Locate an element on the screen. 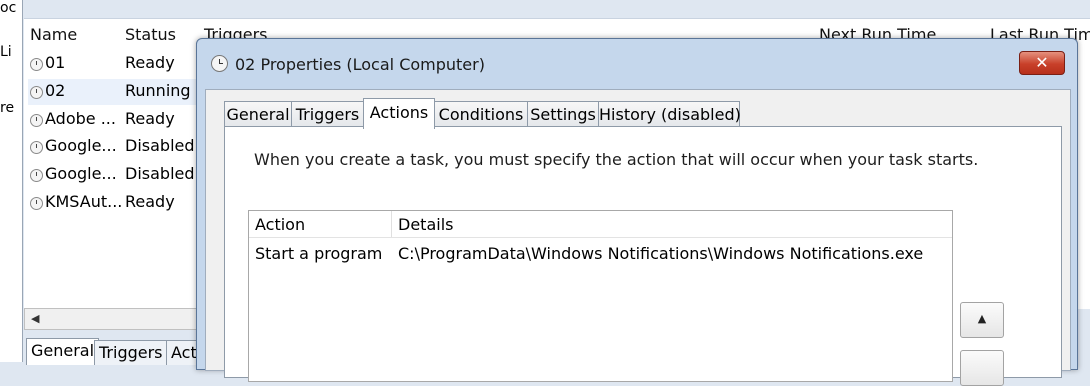 This screenshot has width=1090, height=386. column-header-action: Action is located at coordinates (280, 224).